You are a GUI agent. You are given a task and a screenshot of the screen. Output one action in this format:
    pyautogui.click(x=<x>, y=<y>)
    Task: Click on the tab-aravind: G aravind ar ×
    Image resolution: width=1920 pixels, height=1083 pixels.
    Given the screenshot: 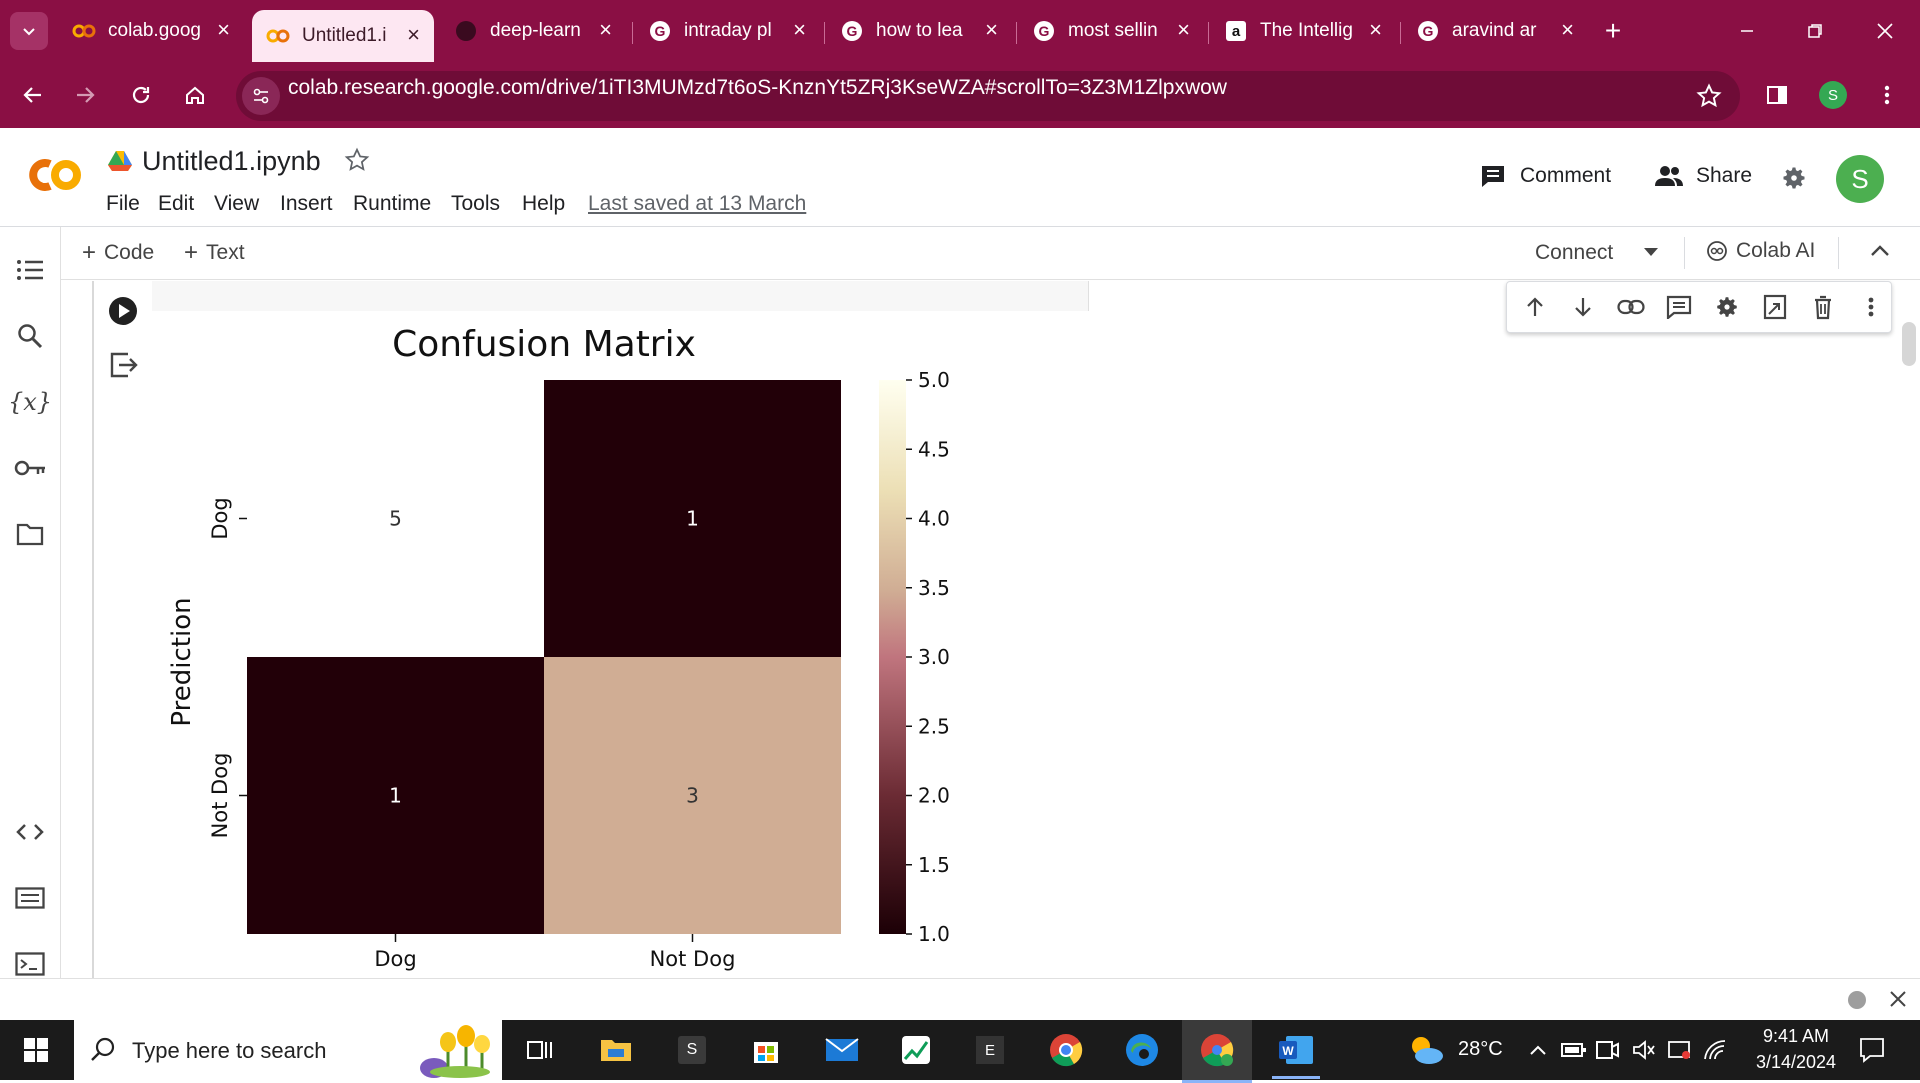 What is the action you would take?
    pyautogui.click(x=1495, y=31)
    